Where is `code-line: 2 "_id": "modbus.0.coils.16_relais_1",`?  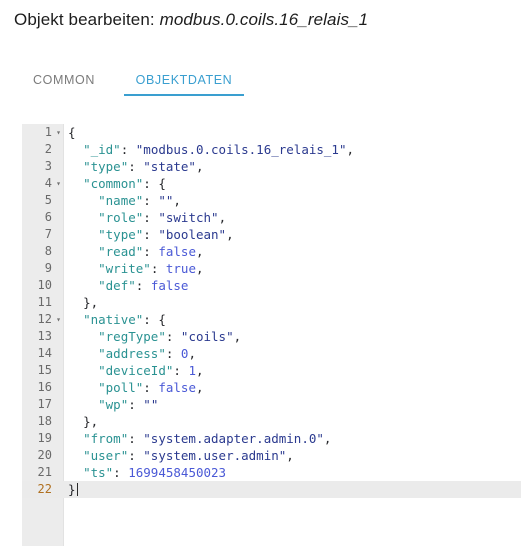
code-line: 2 "_id": "modbus.0.coils.16_relais_1", is located at coordinates (271, 149).